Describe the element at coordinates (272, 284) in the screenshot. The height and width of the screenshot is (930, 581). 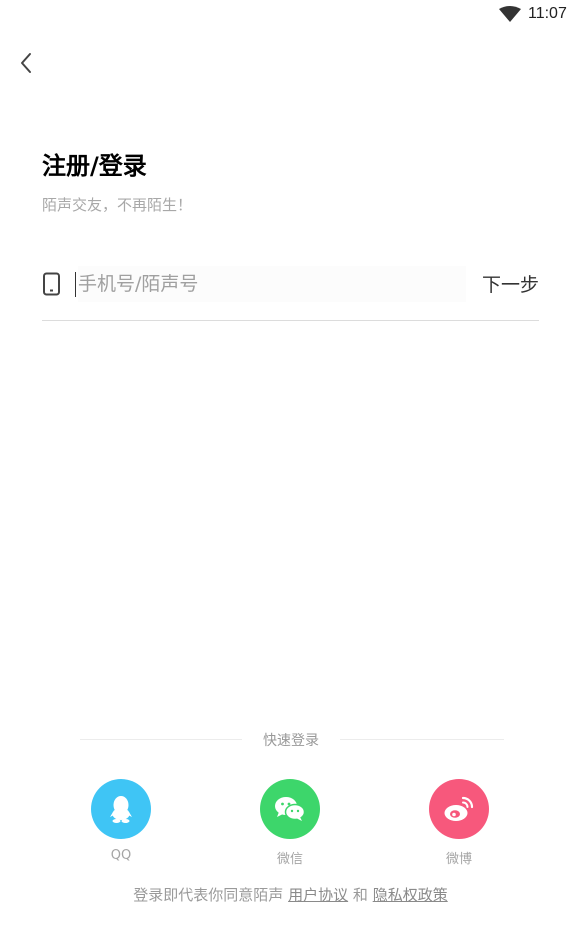
I see `phone-input` at that location.